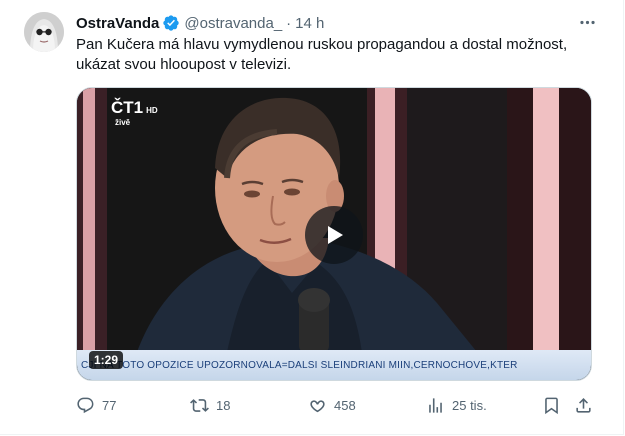 The width and height of the screenshot is (625, 436). I want to click on reply-count: 77, so click(109, 405).